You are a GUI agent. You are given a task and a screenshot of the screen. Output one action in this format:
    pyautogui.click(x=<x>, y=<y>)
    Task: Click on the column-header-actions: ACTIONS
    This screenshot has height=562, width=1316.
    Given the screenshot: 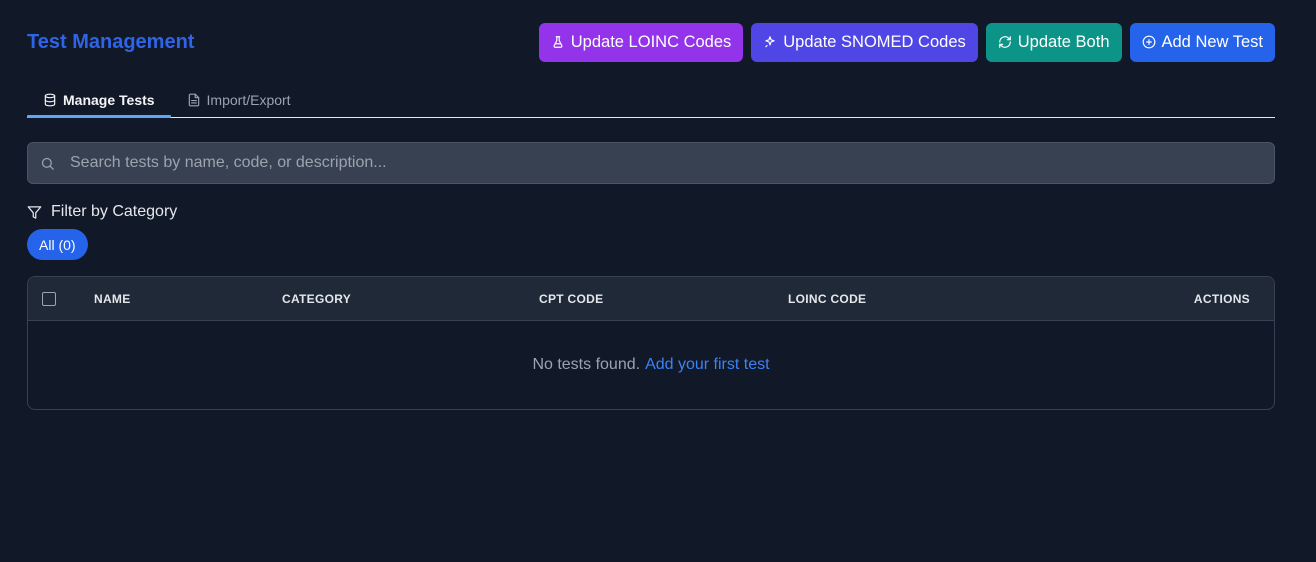 What is the action you would take?
    pyautogui.click(x=1221, y=298)
    